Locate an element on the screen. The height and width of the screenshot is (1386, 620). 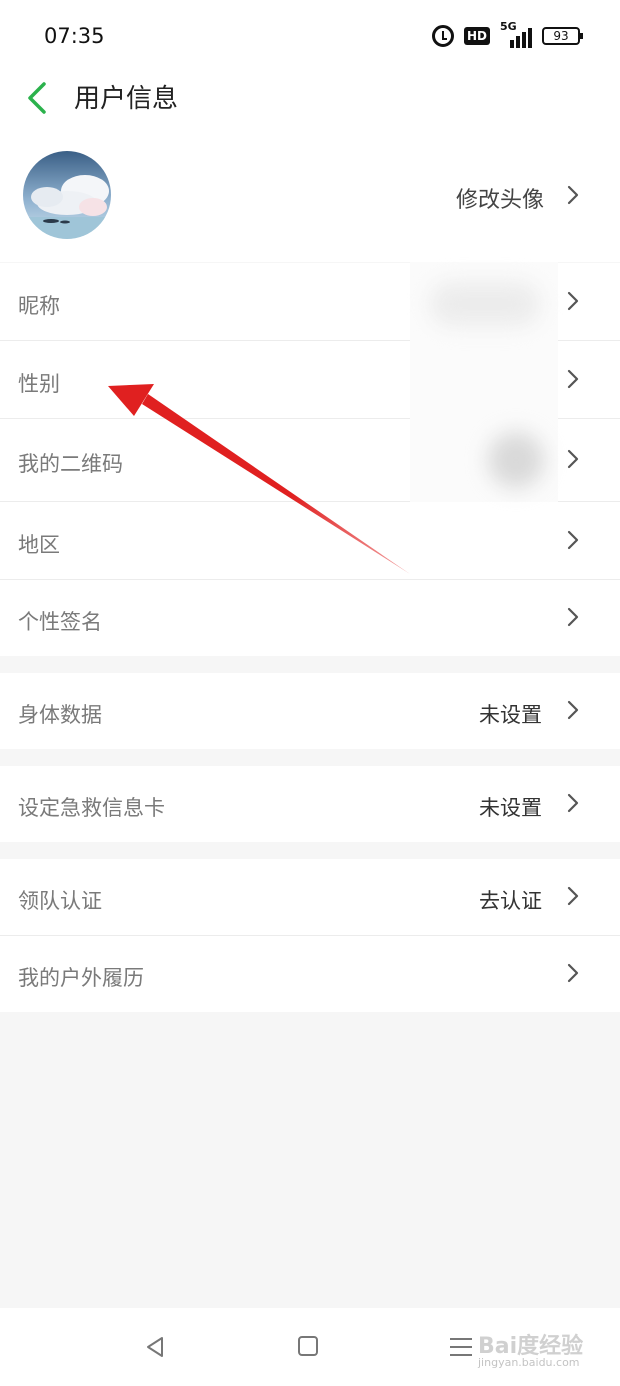
row-signature: 个性签名 is located at coordinates (310, 618).